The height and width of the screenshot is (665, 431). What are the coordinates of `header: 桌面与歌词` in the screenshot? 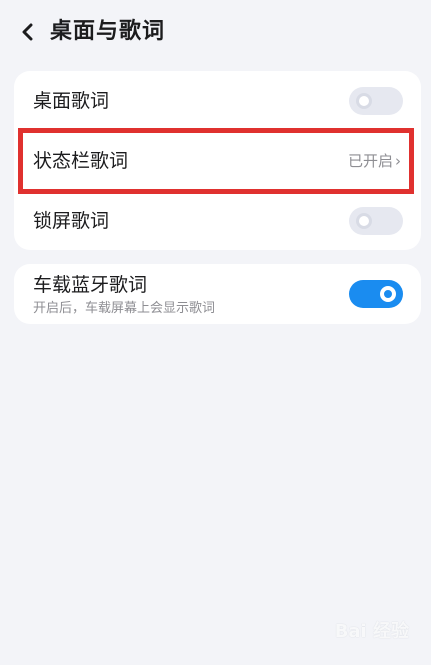 It's located at (215, 32).